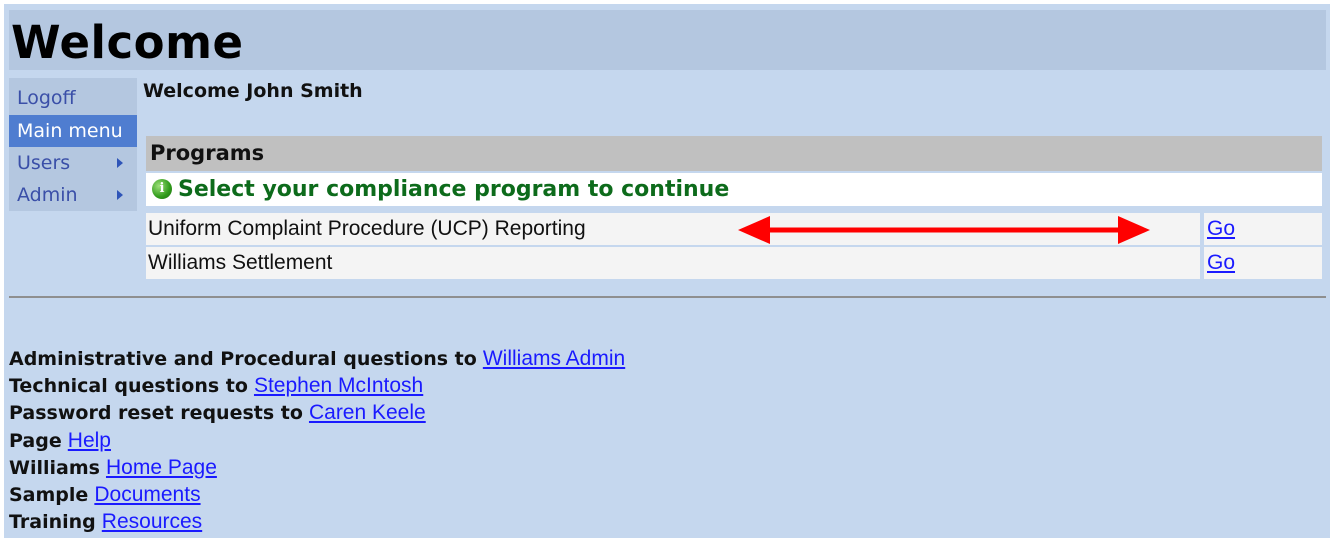 The image size is (1330, 538). I want to click on page-header: Welcome, so click(667, 40).